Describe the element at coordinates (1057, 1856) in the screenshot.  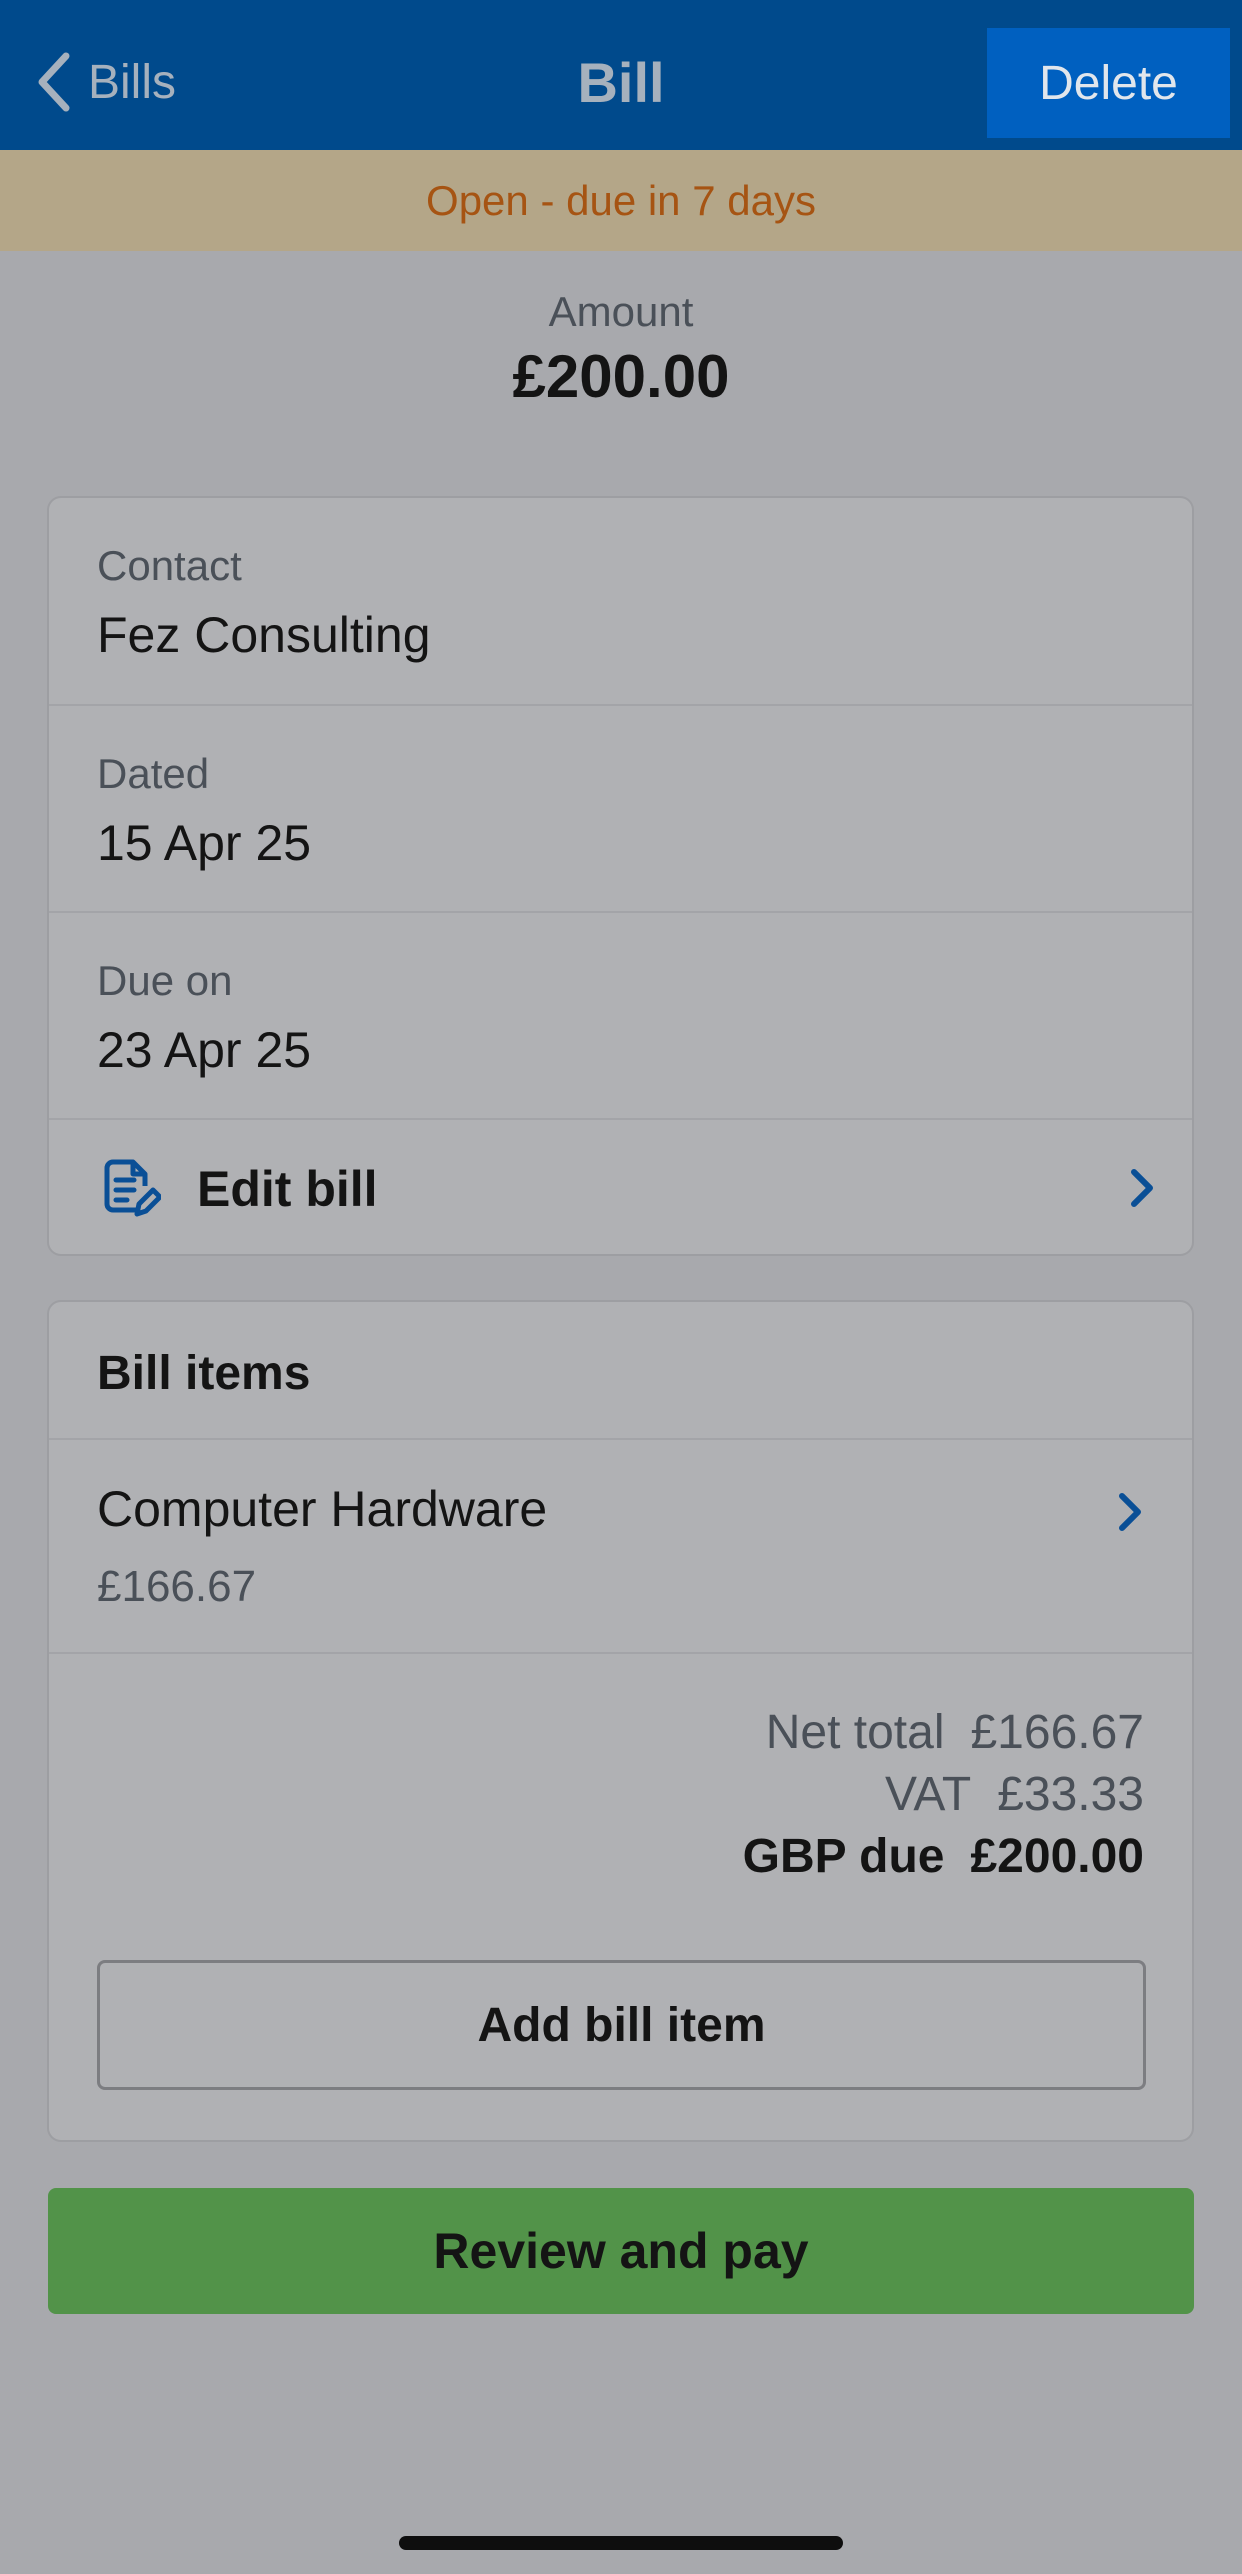
I see `gbp-due-value: £200.00` at that location.